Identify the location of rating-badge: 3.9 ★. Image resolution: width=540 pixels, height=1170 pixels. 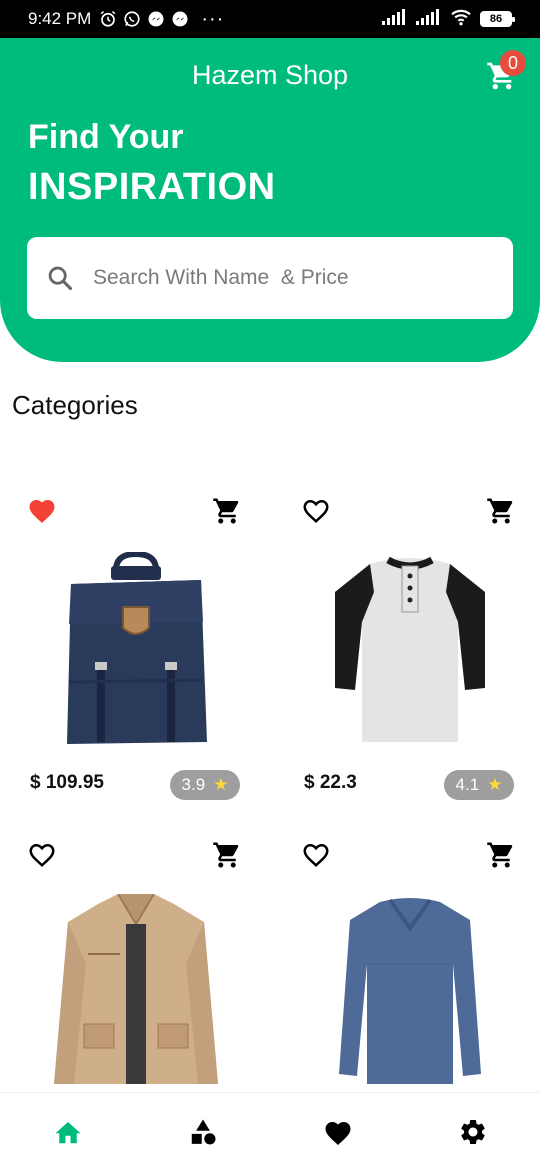
(205, 785).